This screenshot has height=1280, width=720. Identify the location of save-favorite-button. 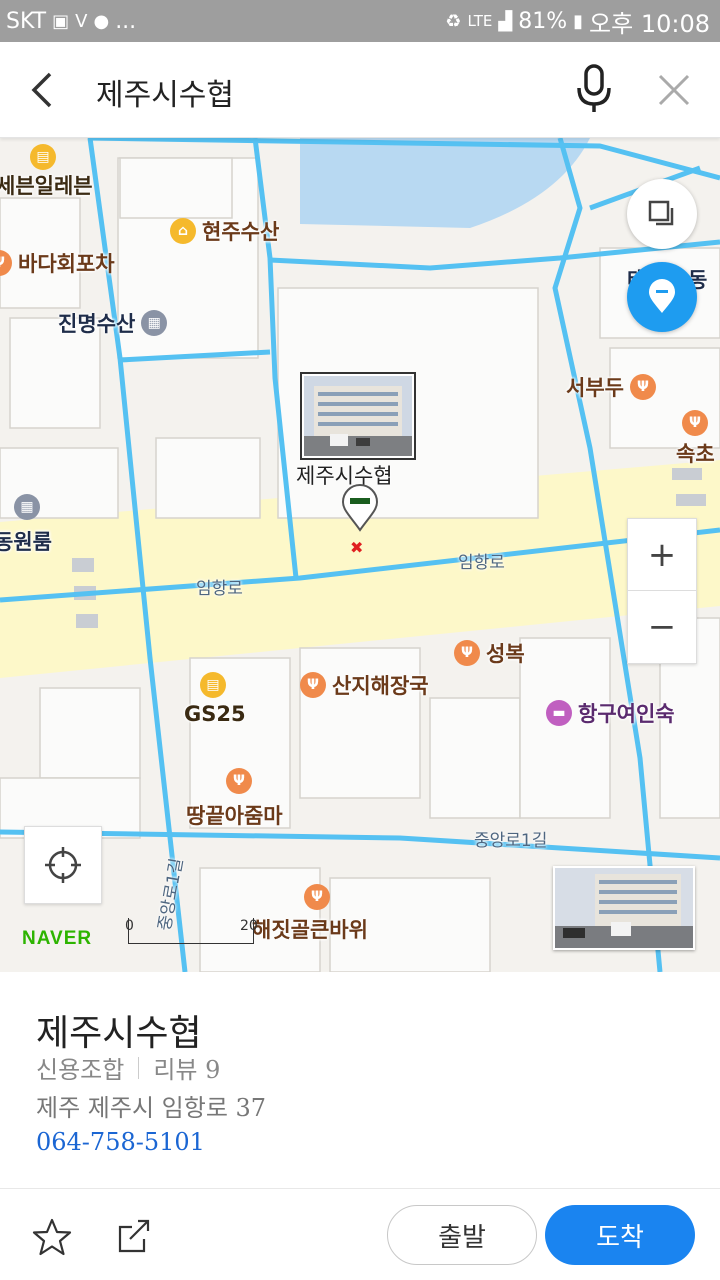
(52, 1237).